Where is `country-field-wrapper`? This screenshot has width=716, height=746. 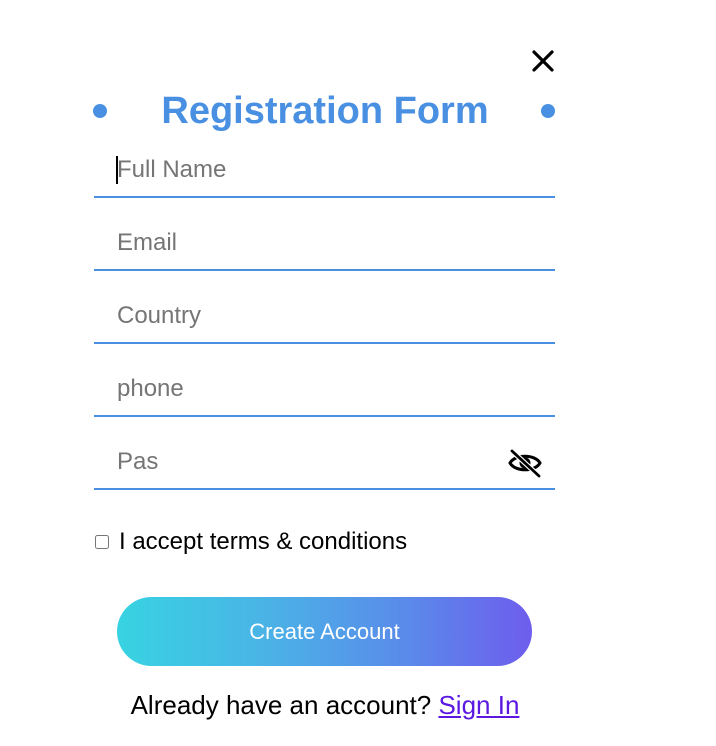
country-field-wrapper is located at coordinates (324, 318).